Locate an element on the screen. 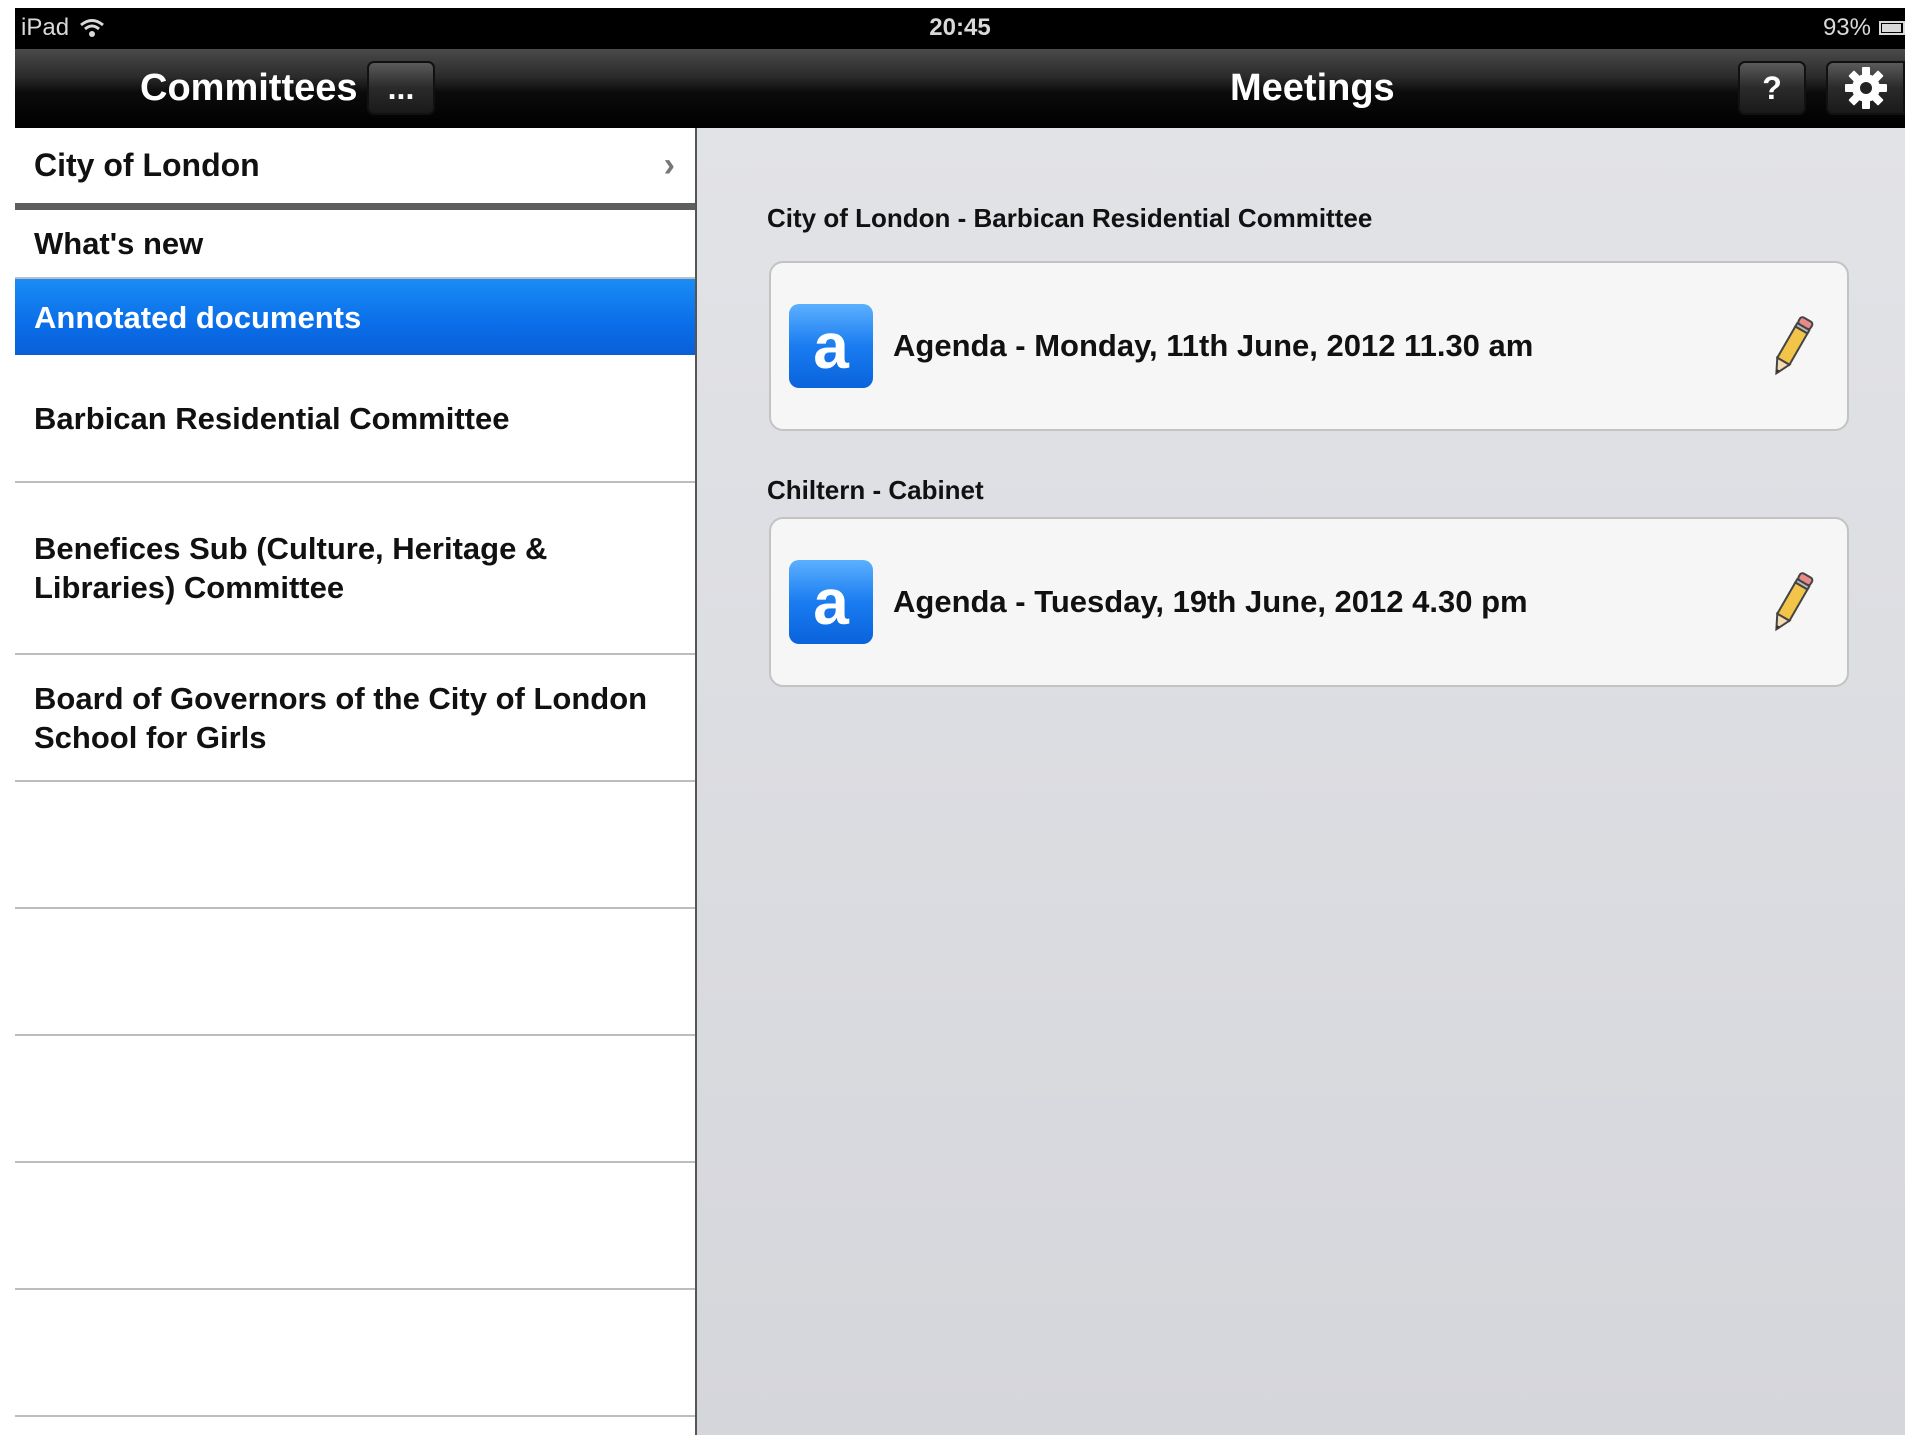  status-bar: iPad 20:45 93% is located at coordinates (960, 28).